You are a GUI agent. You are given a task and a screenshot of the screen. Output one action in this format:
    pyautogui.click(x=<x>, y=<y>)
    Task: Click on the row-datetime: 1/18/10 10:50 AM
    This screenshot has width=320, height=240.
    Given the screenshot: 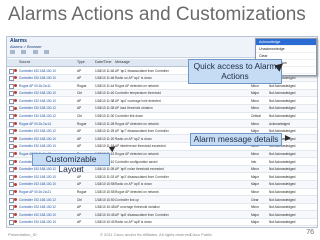 What is the action you would take?
    pyautogui.click(x=105, y=199)
    